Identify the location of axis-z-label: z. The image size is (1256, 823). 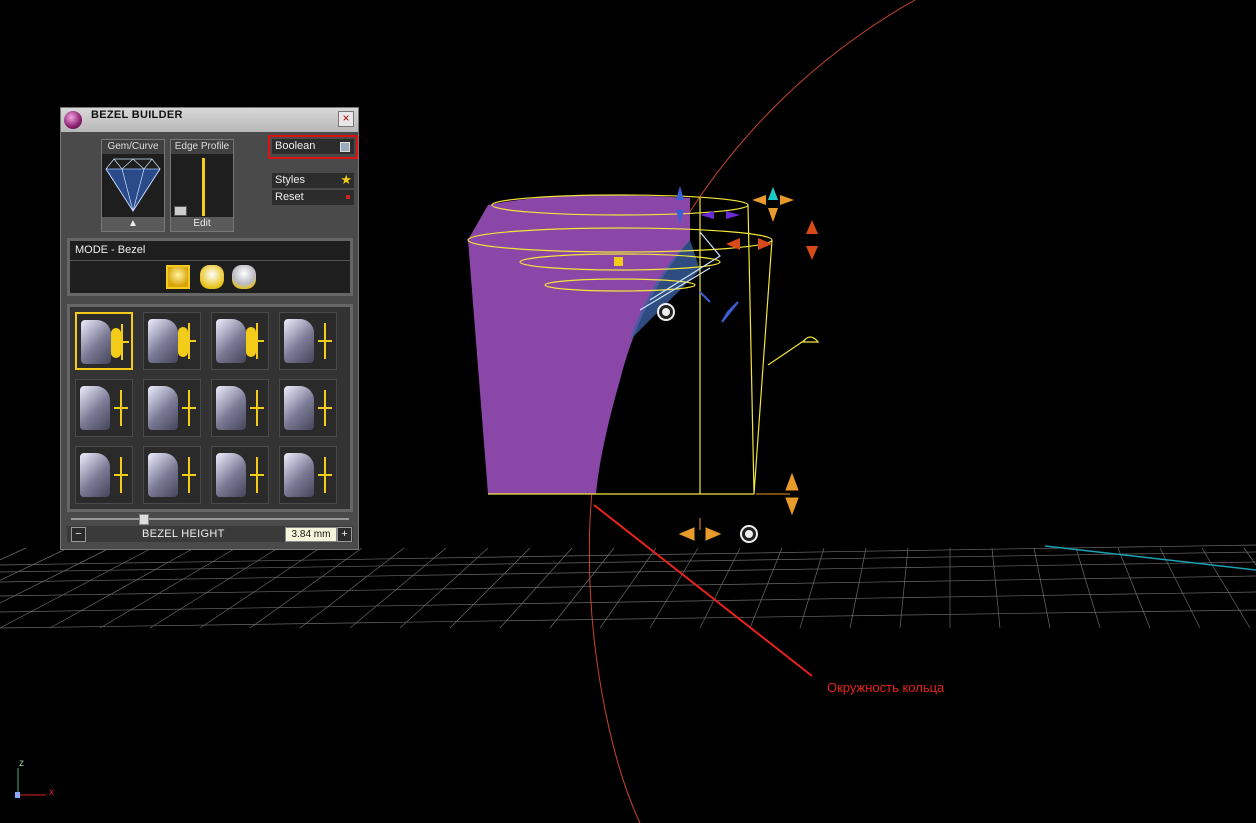
(21, 763).